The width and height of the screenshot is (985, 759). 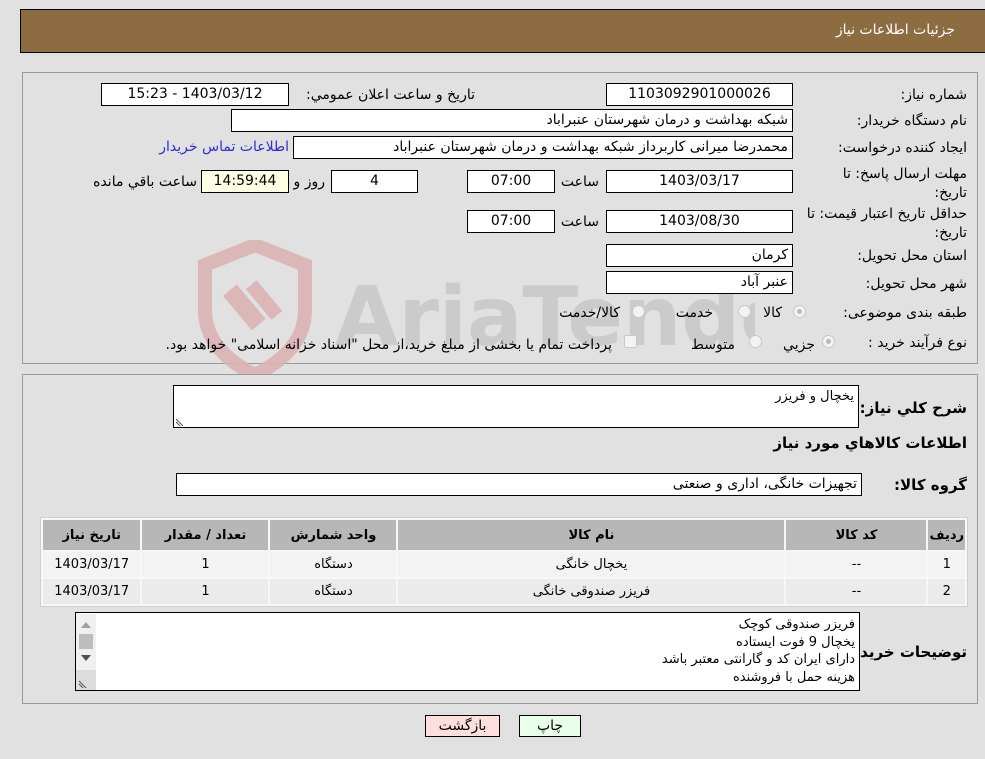 What do you see at coordinates (591, 535) in the screenshot?
I see `col-name-header: نام کالا` at bounding box center [591, 535].